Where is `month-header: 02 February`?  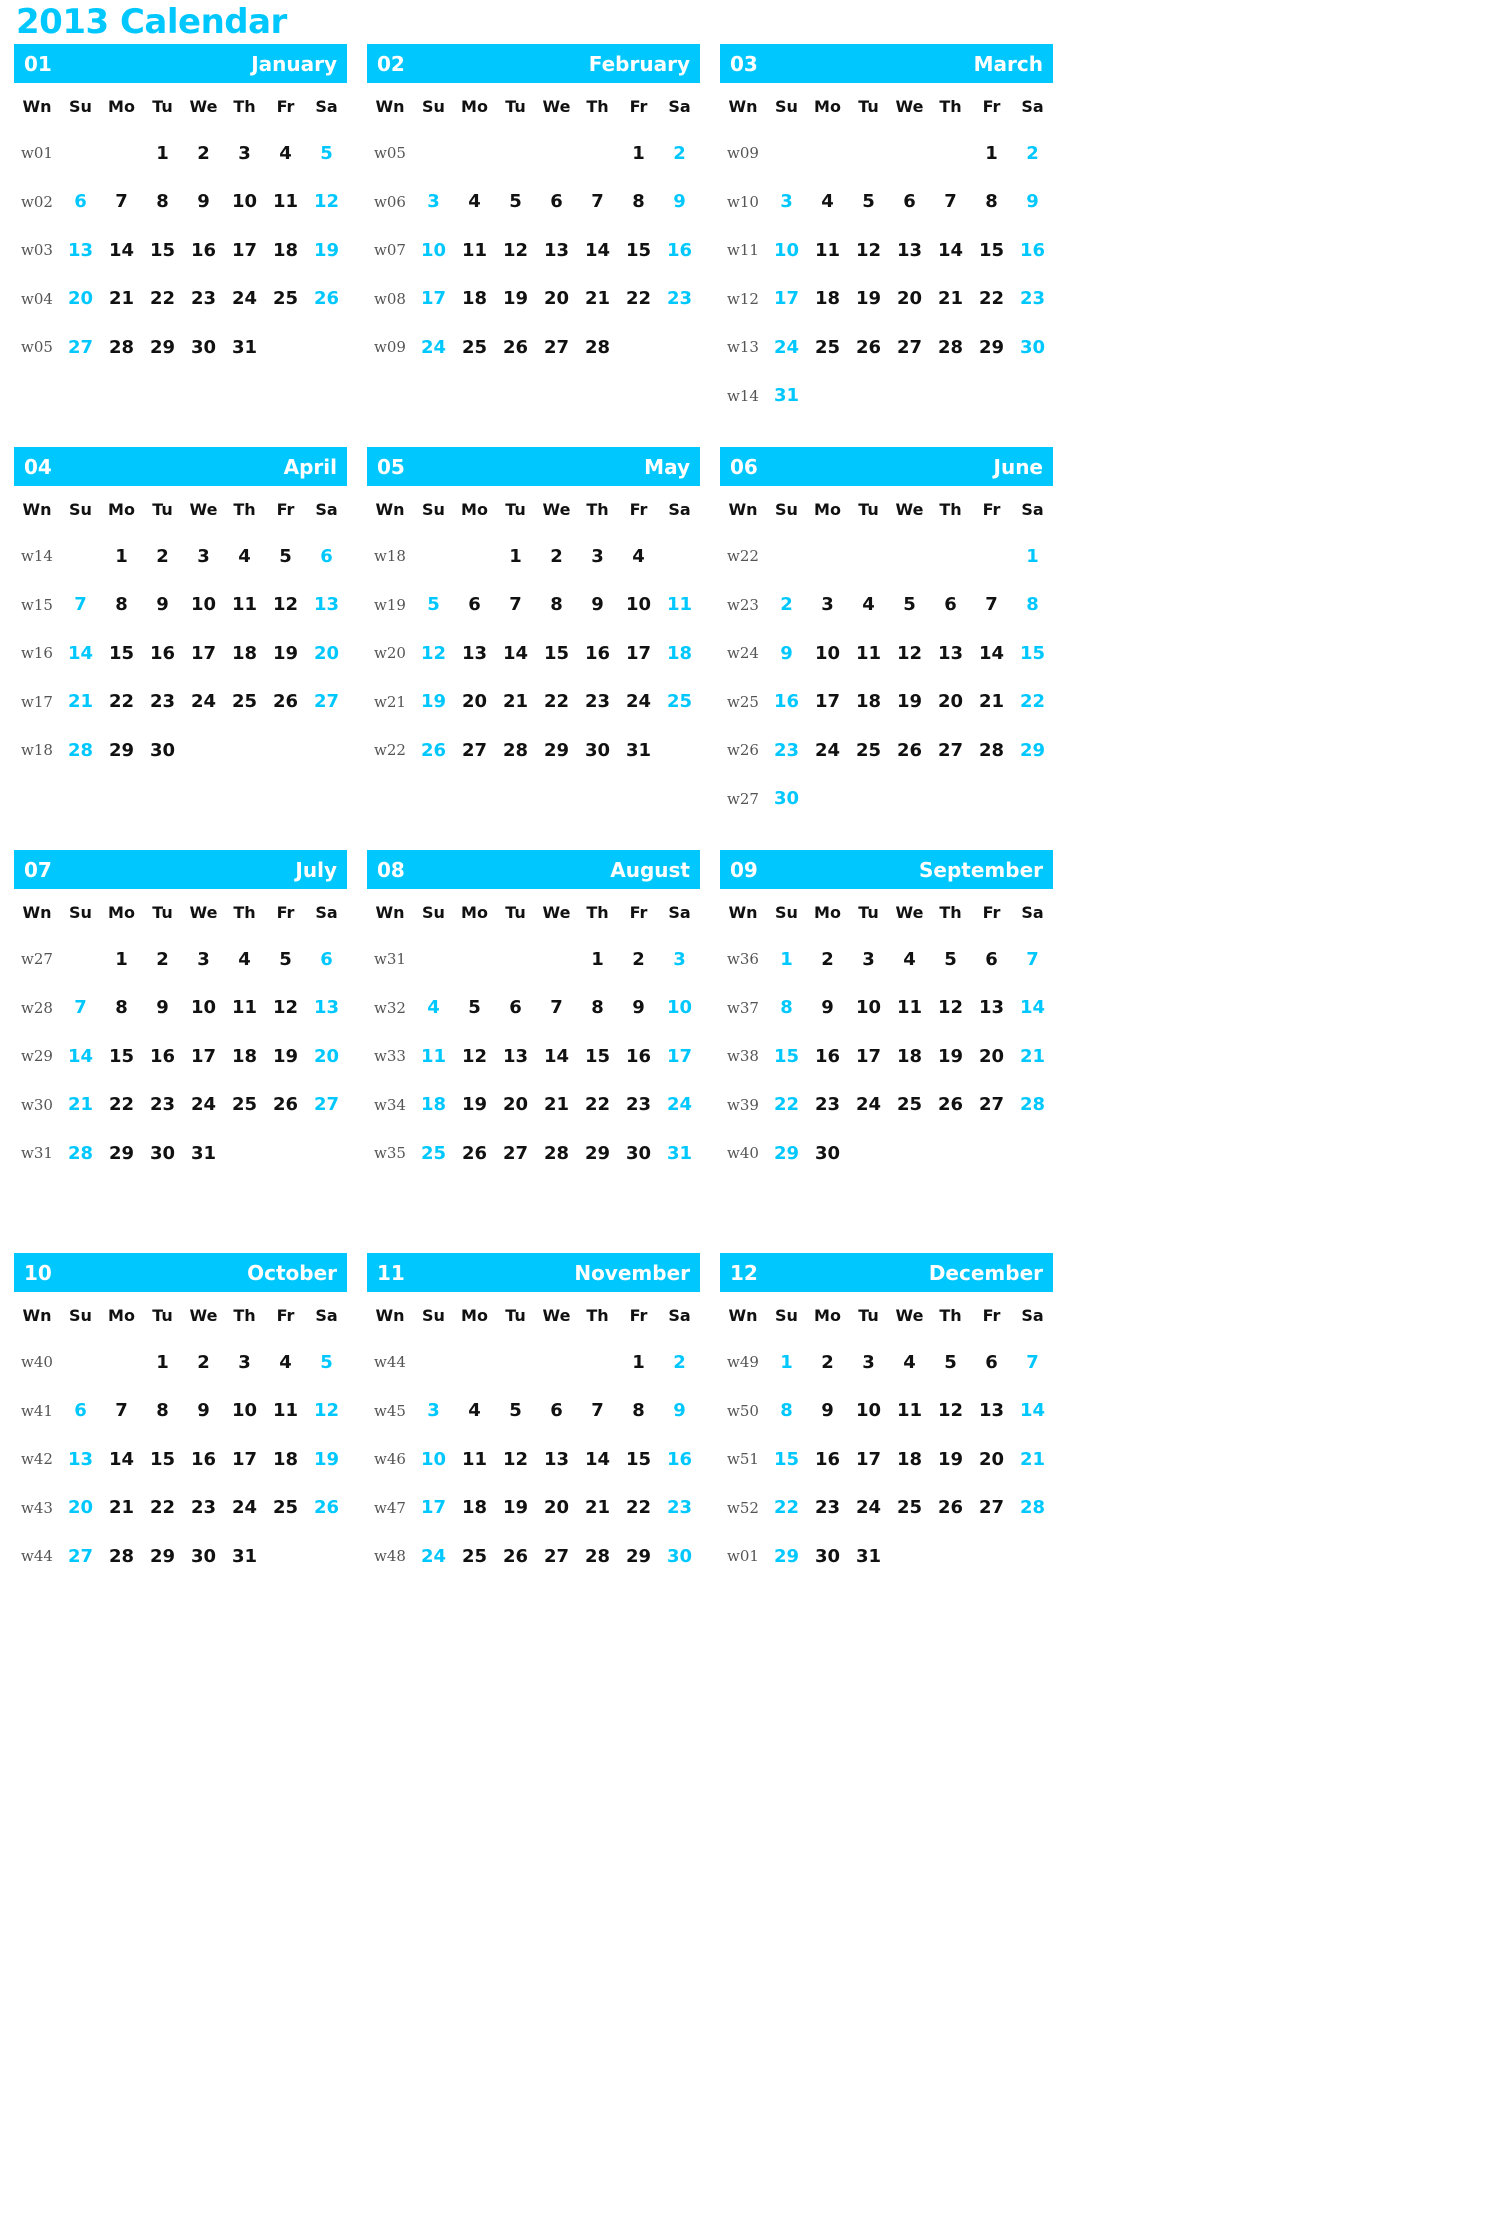
month-header: 02 February is located at coordinates (533, 63).